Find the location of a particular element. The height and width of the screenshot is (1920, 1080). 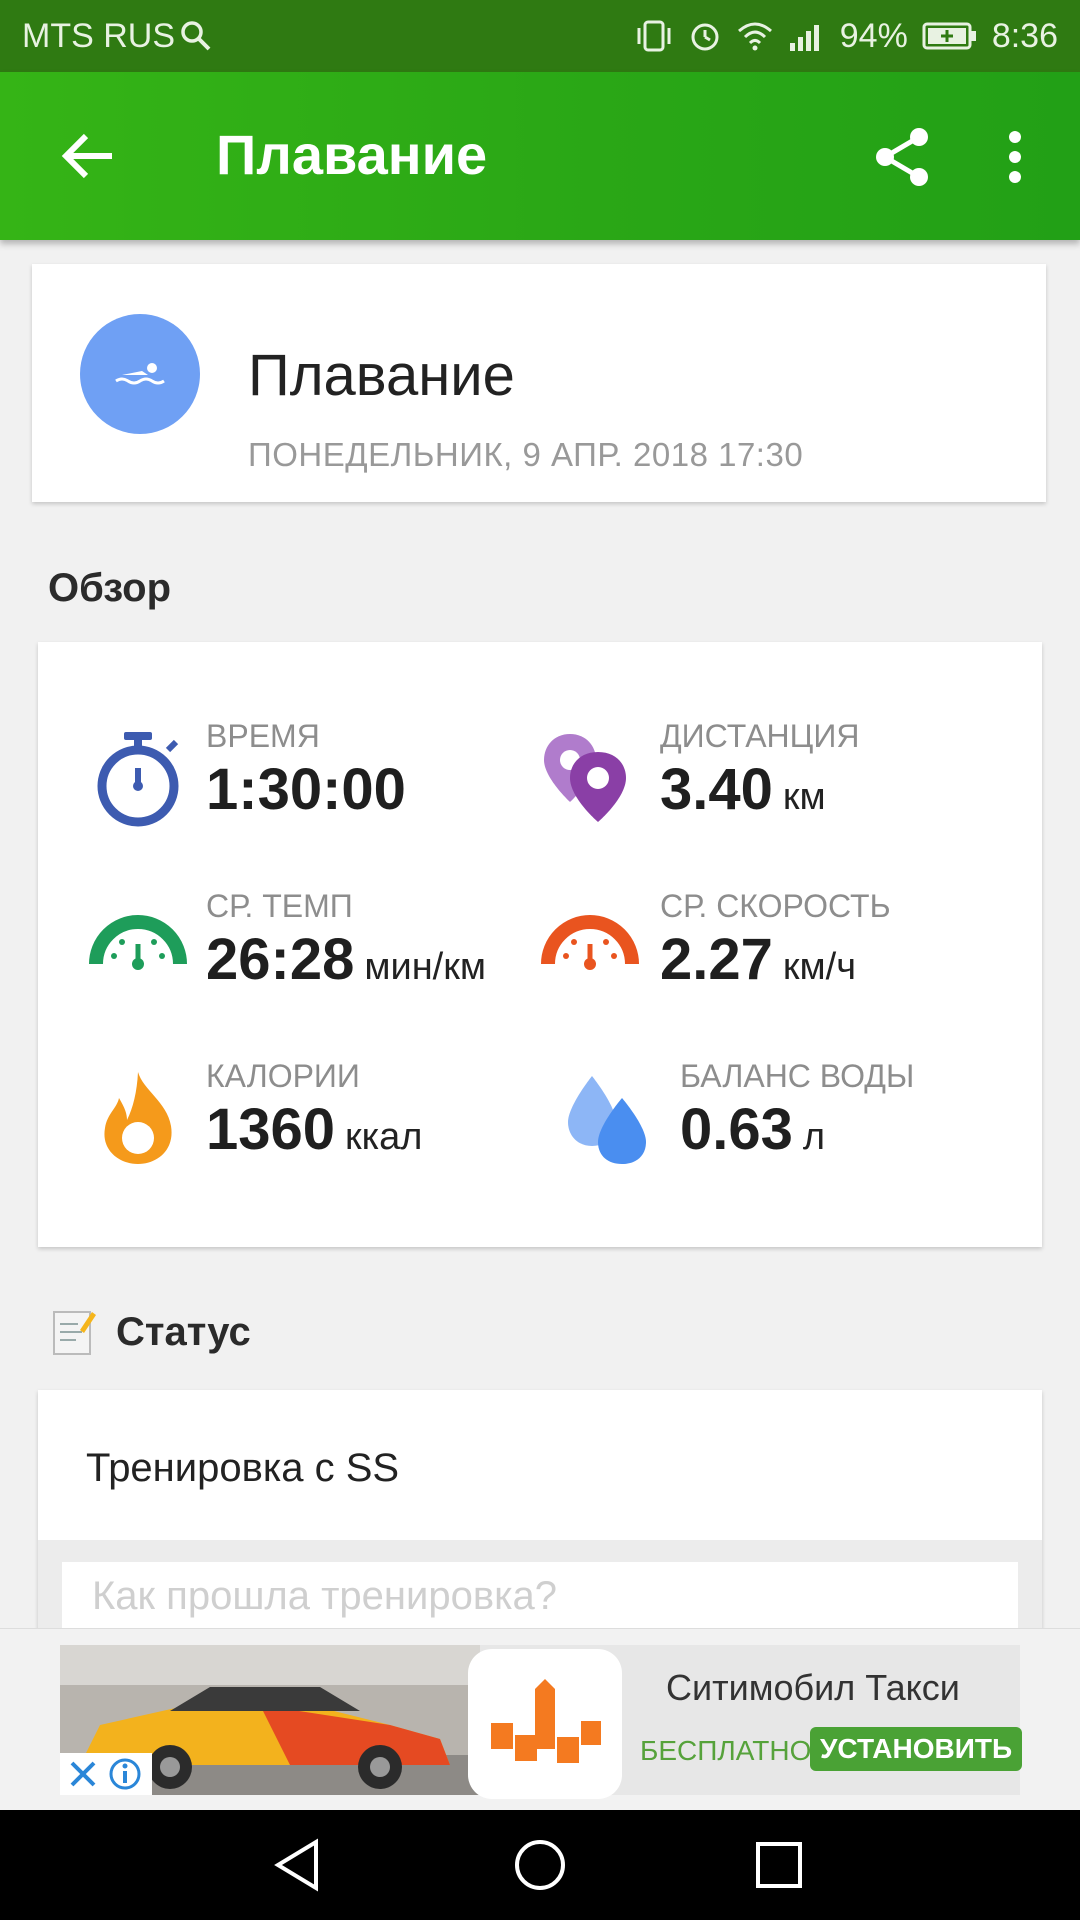

nav-back-button is located at coordinates (297, 1865).